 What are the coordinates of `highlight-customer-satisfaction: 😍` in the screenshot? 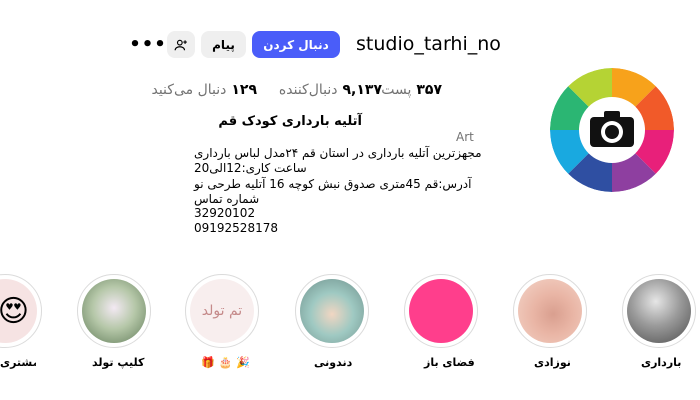 It's located at (21, 311).